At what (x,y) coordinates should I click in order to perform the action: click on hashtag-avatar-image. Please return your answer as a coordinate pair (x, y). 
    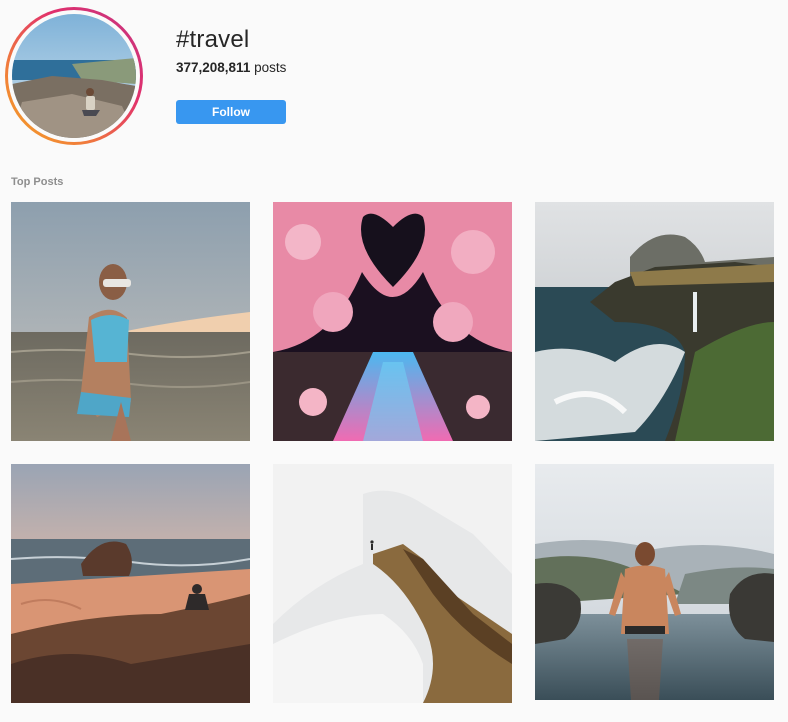
    Looking at the image, I should click on (74, 76).